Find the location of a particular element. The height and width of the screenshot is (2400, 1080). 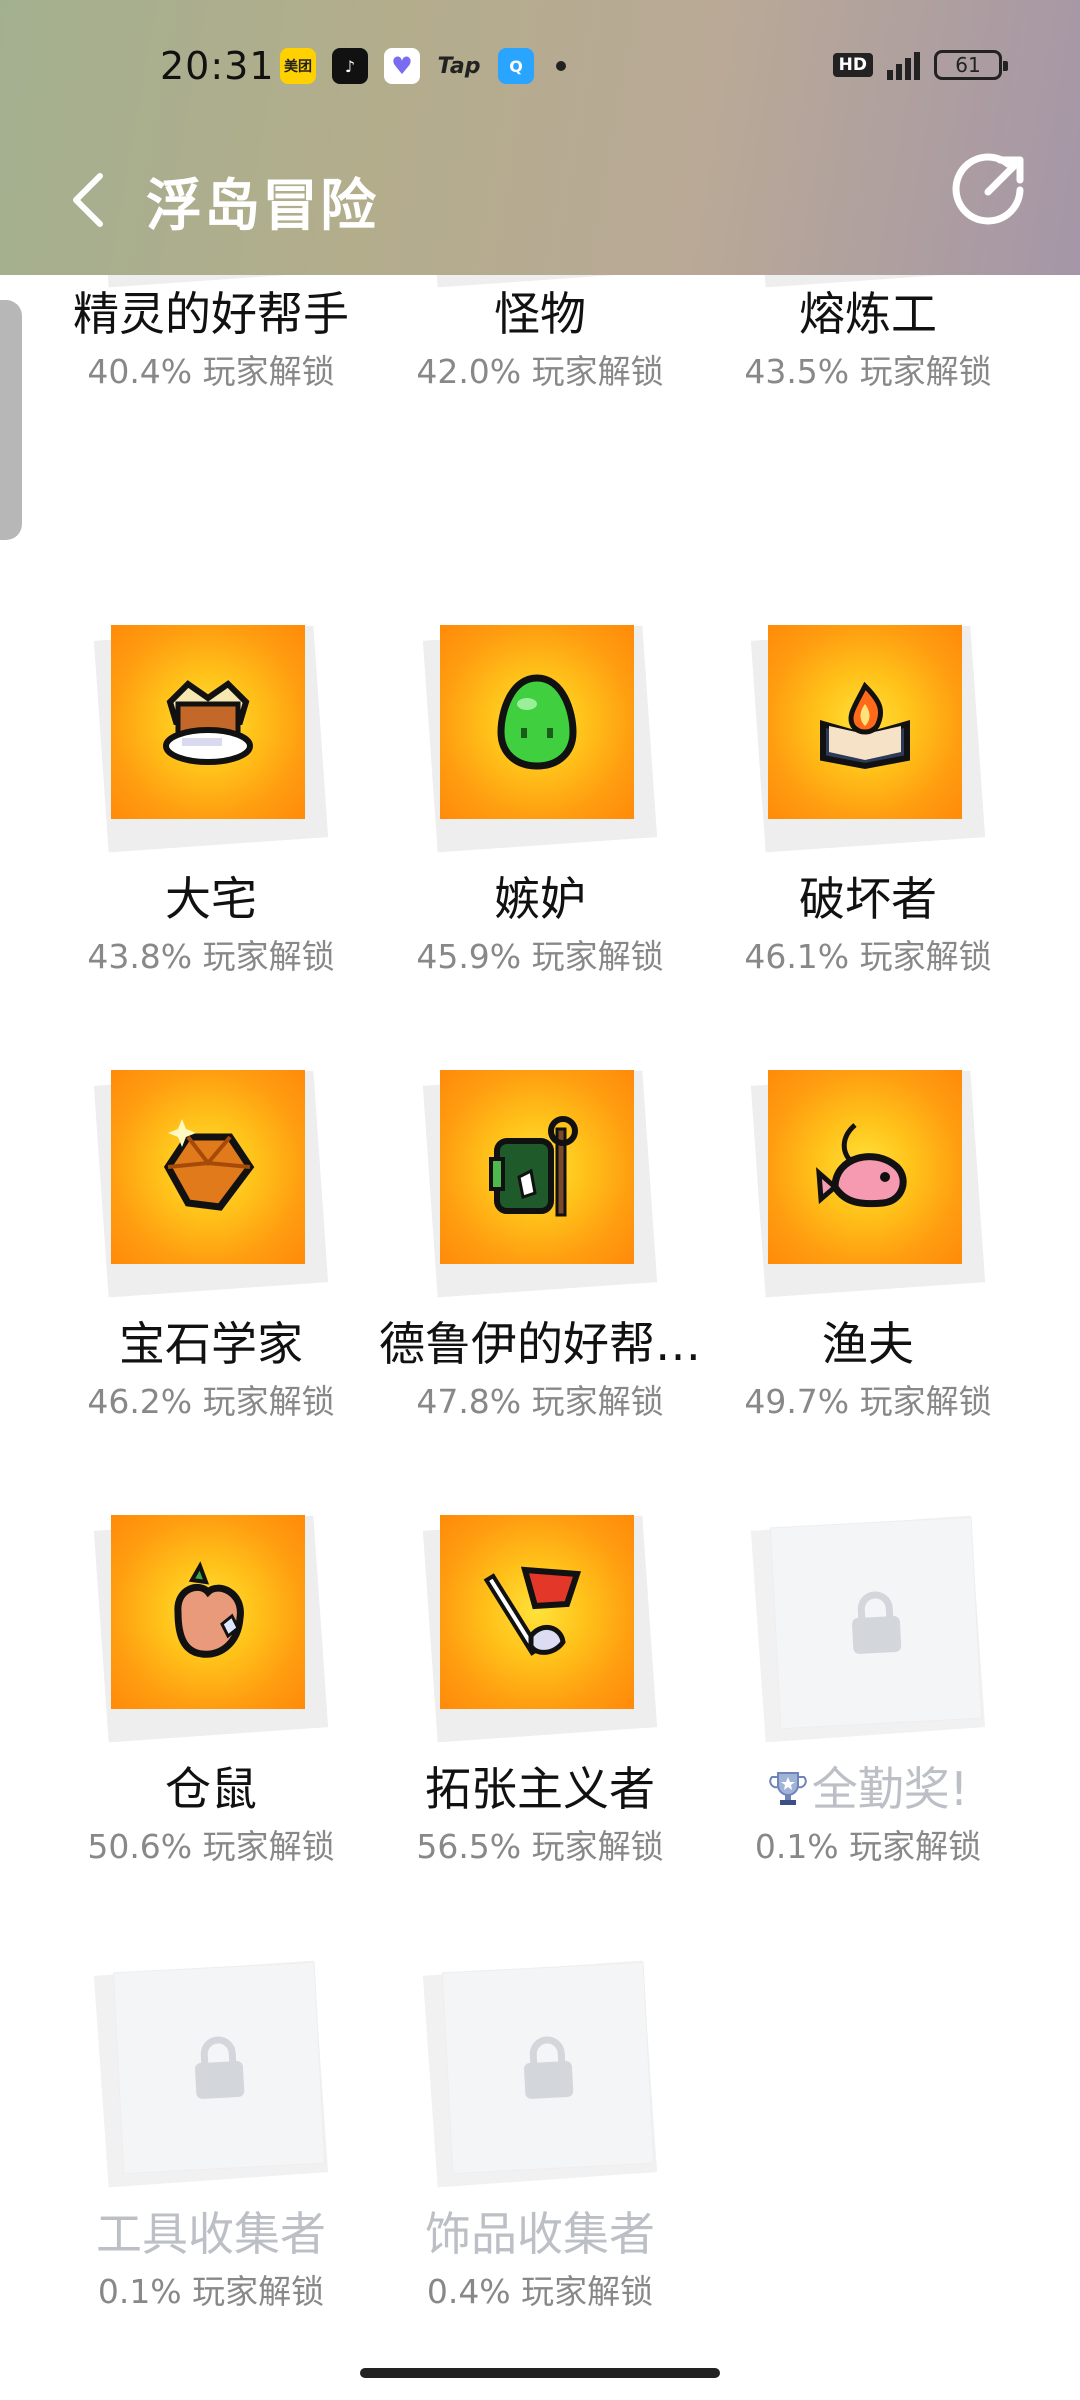

card-title-text: 全勤奖! is located at coordinates (890, 1789).